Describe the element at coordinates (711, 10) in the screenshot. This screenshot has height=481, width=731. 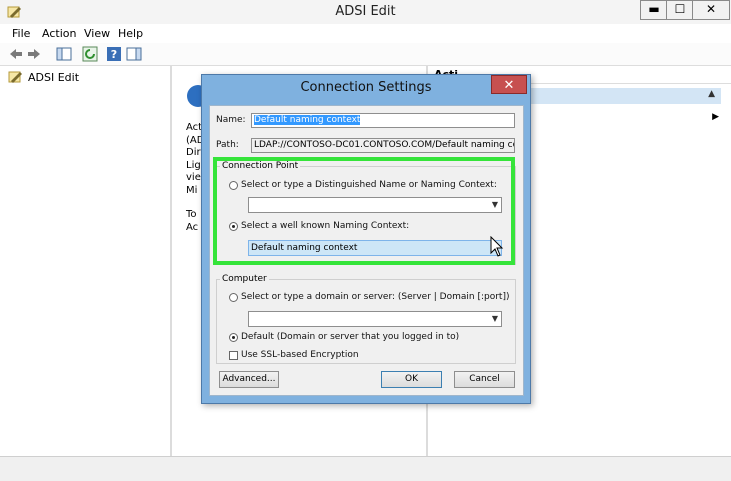
I see `close-window-button: ✕` at that location.